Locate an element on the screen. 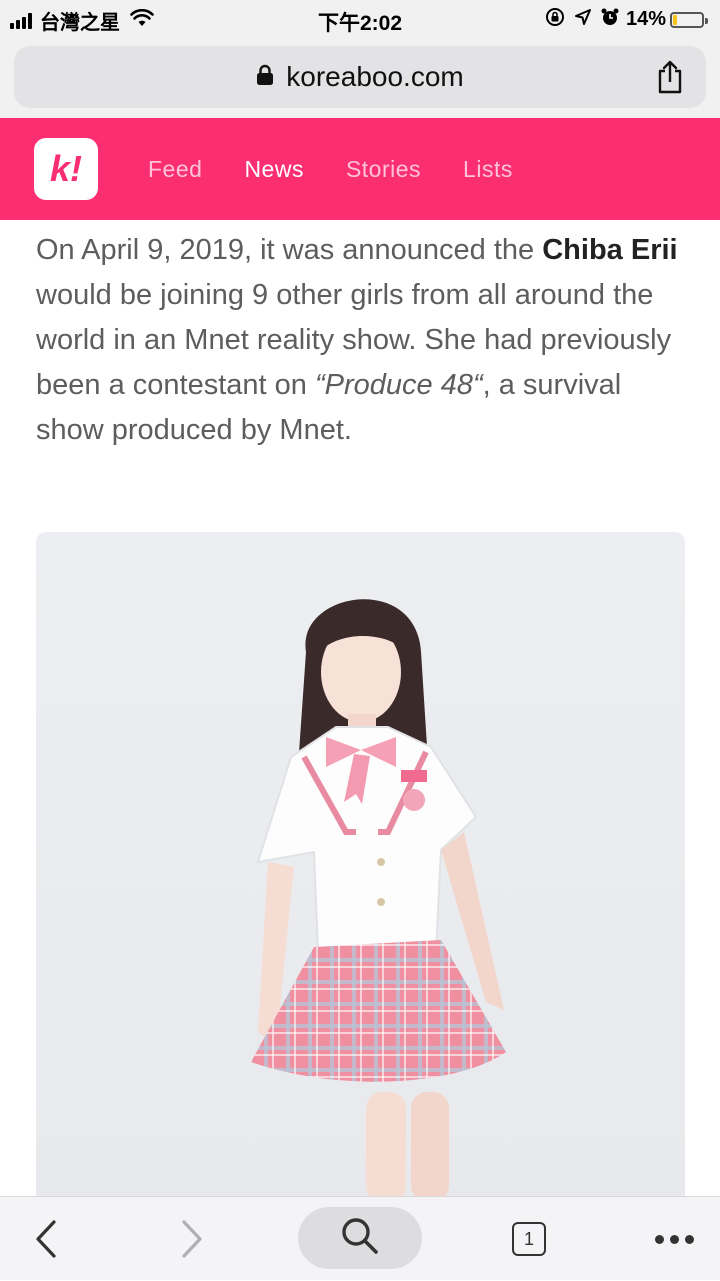  logo-text: k! is located at coordinates (65, 168).